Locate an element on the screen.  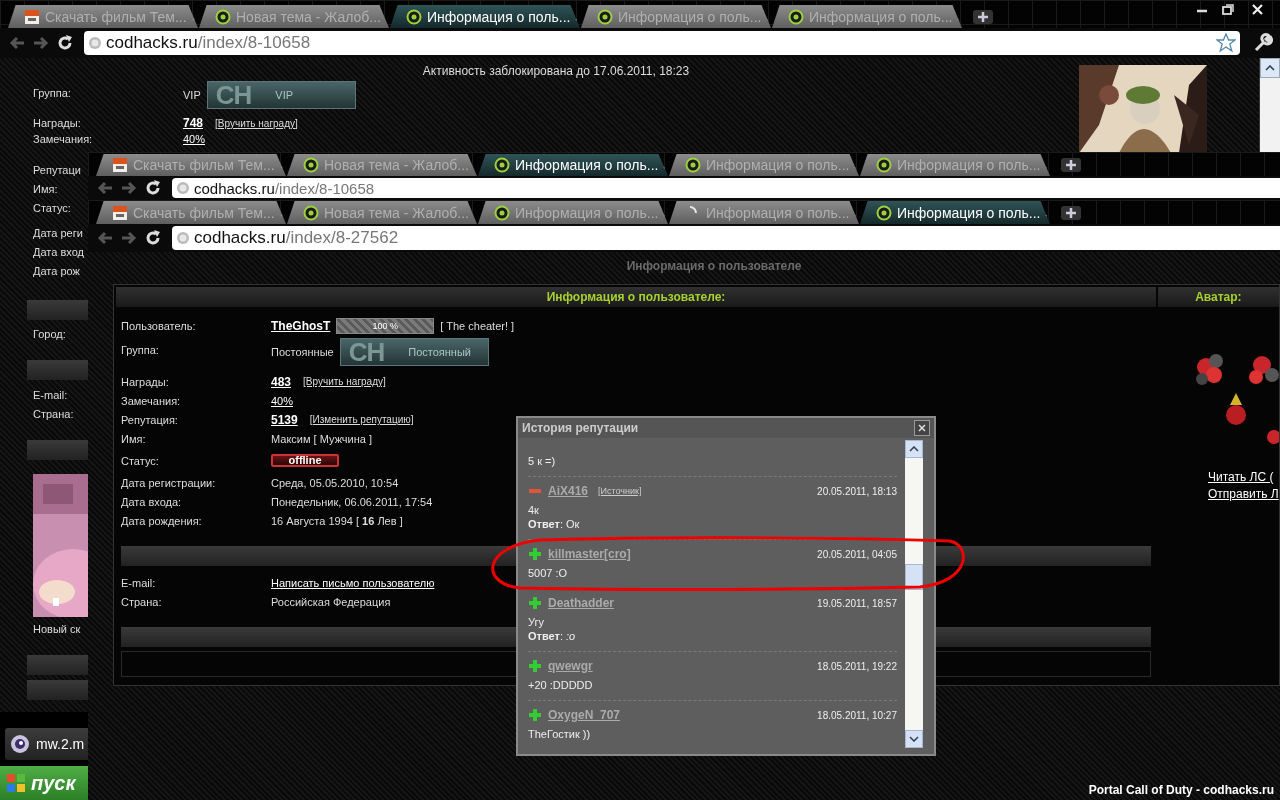
field-label: Дата входа: is located at coordinates (152, 501).